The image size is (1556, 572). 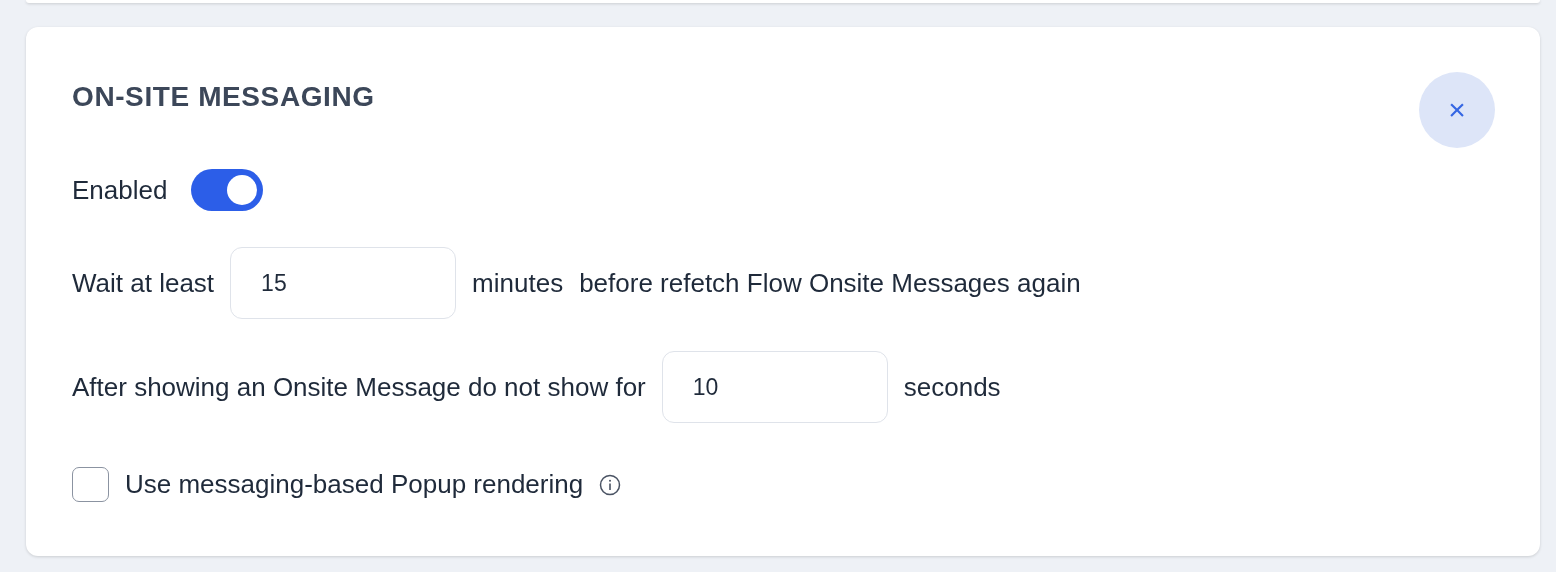 I want to click on enabled-label: Enabled, so click(x=120, y=190).